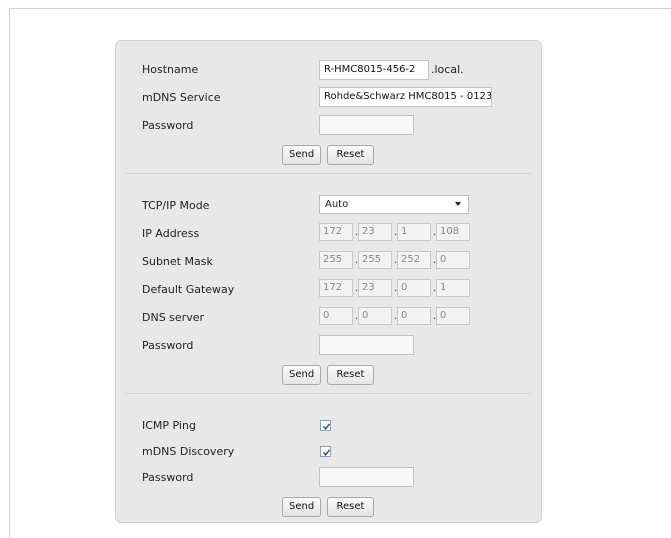  I want to click on dns-octet-3: 0, so click(414, 316).